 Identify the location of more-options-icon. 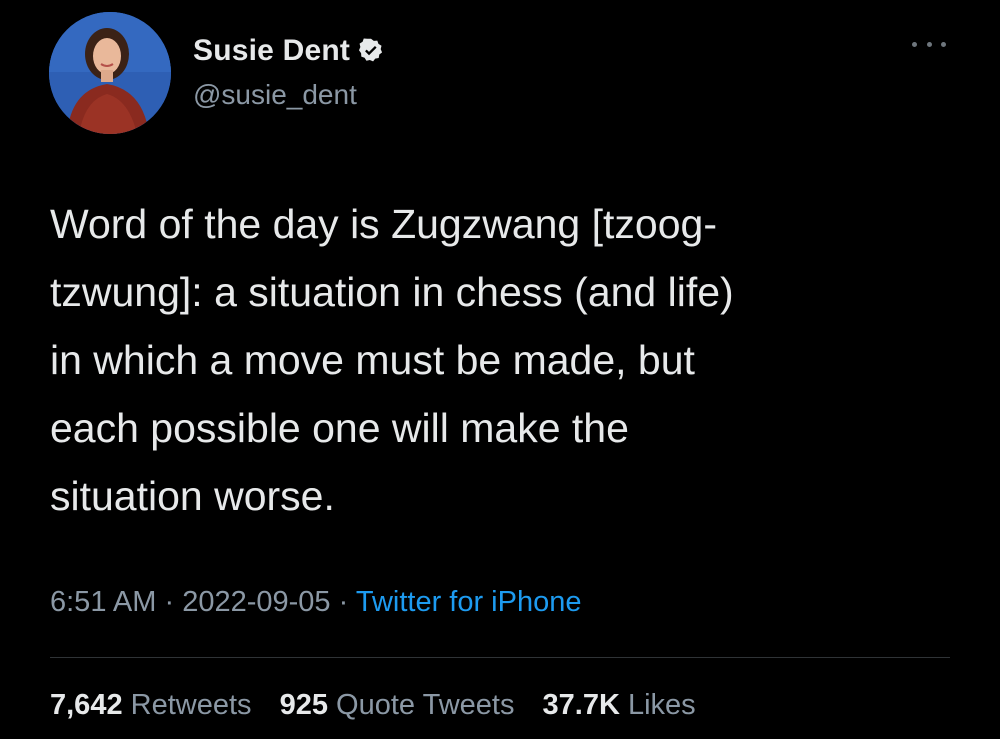
(929, 44).